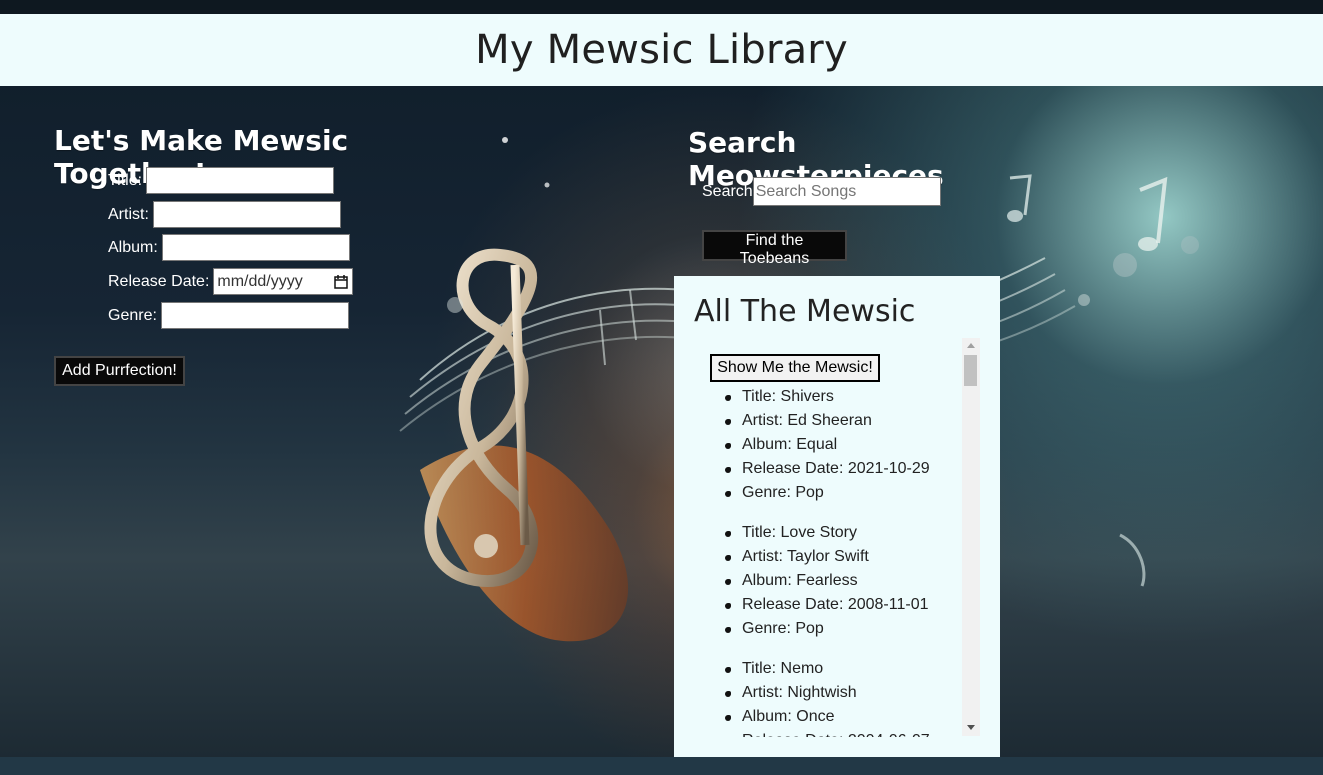  What do you see at coordinates (843, 717) in the screenshot?
I see `song-album: Album: Once` at bounding box center [843, 717].